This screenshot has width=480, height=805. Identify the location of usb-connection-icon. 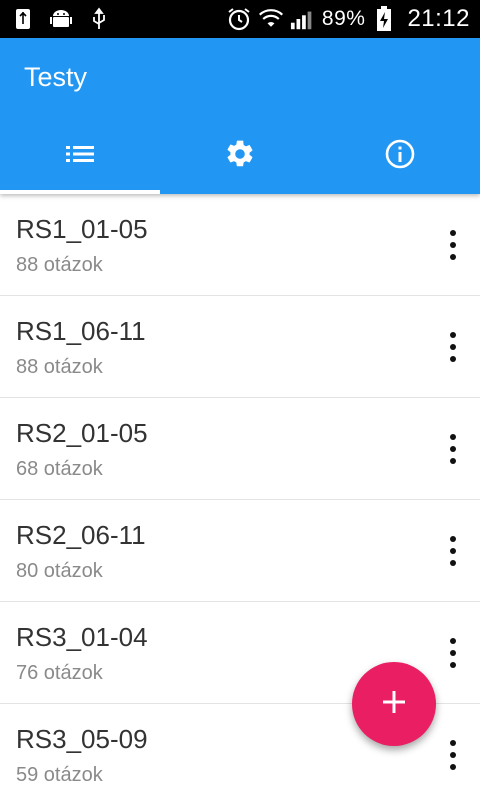
(99, 19).